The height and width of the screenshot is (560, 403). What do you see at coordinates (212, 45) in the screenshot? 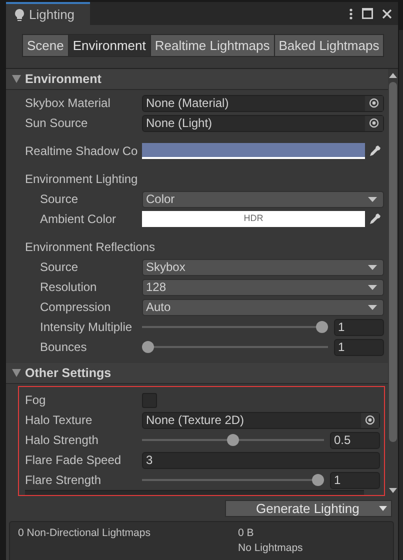
I see `tab: Realtime Lightmaps` at bounding box center [212, 45].